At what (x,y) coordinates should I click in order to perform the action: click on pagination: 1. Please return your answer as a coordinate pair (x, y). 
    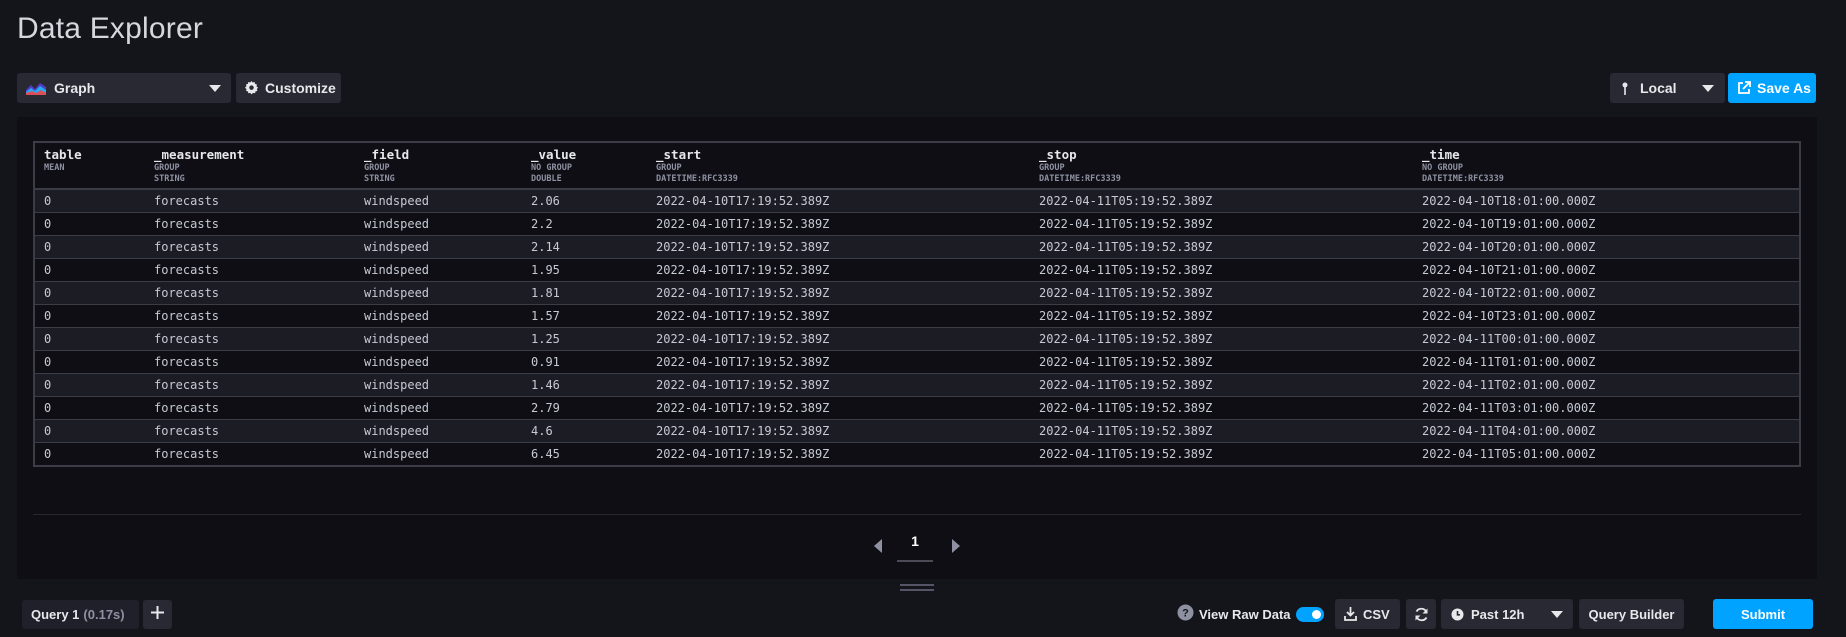
    Looking at the image, I should click on (917, 550).